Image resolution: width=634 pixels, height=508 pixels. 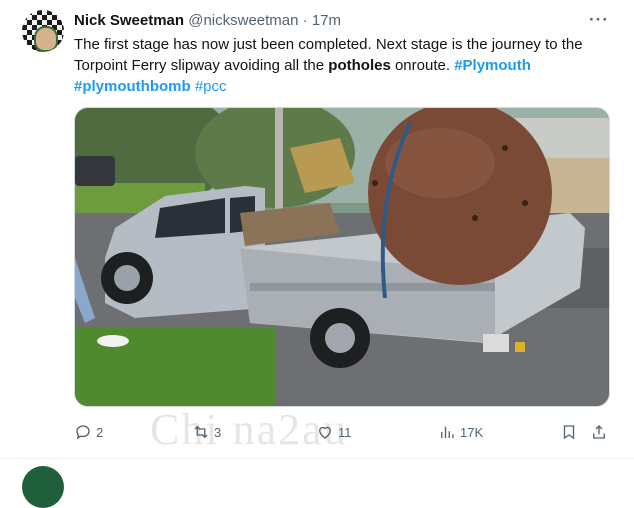 I want to click on bookmark-button, so click(x=569, y=432).